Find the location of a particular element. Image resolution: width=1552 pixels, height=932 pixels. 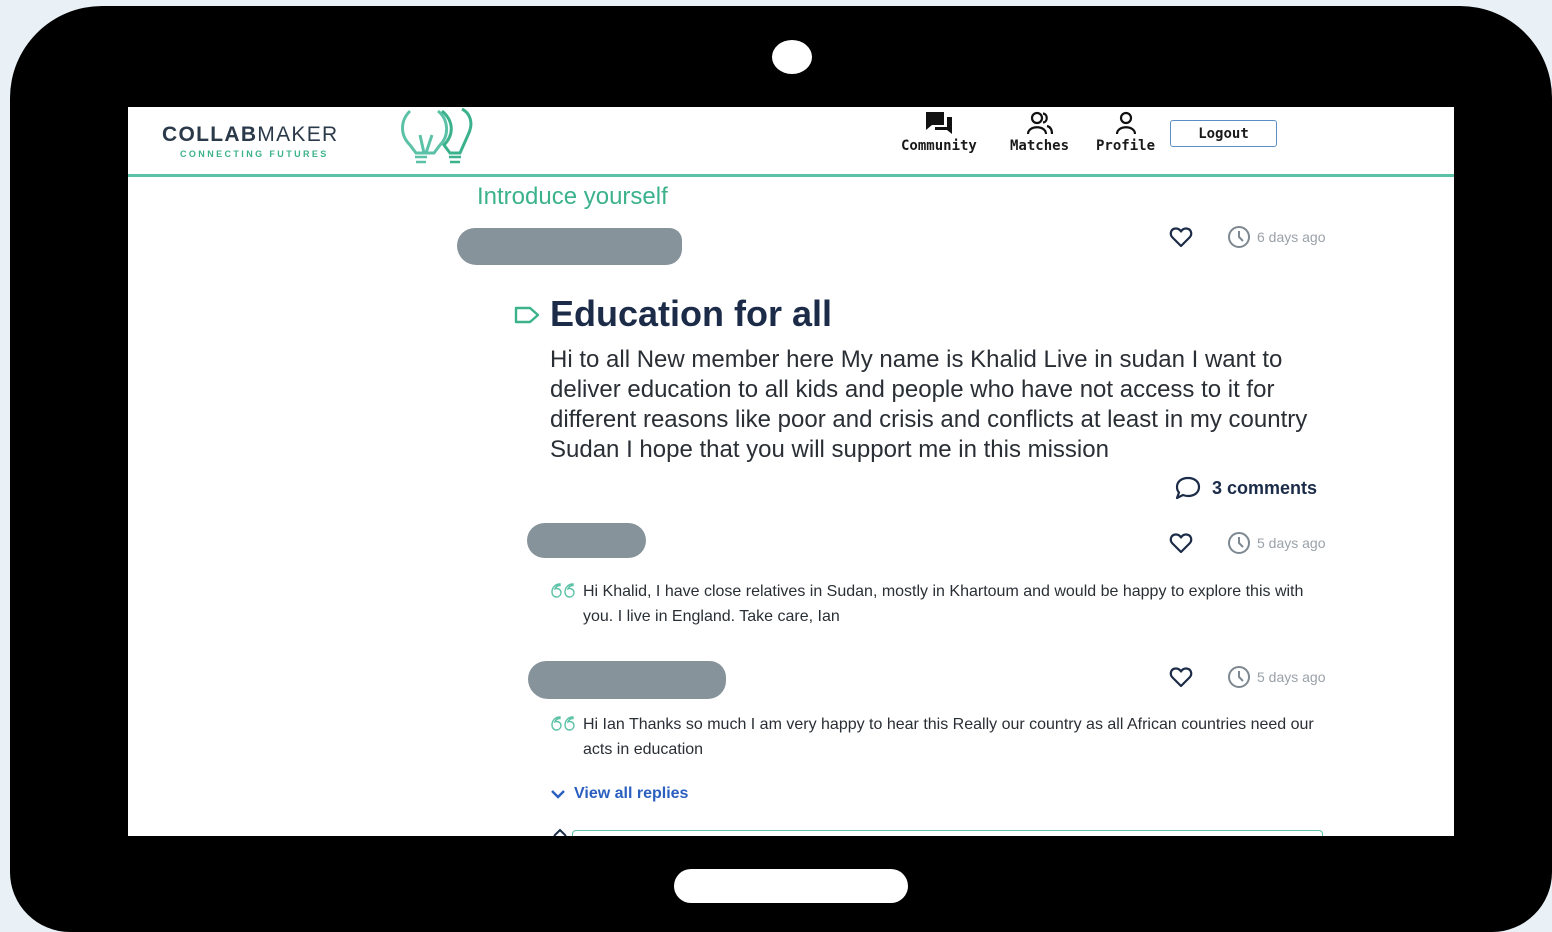

nav-matches-label: Matches is located at coordinates (1040, 146).